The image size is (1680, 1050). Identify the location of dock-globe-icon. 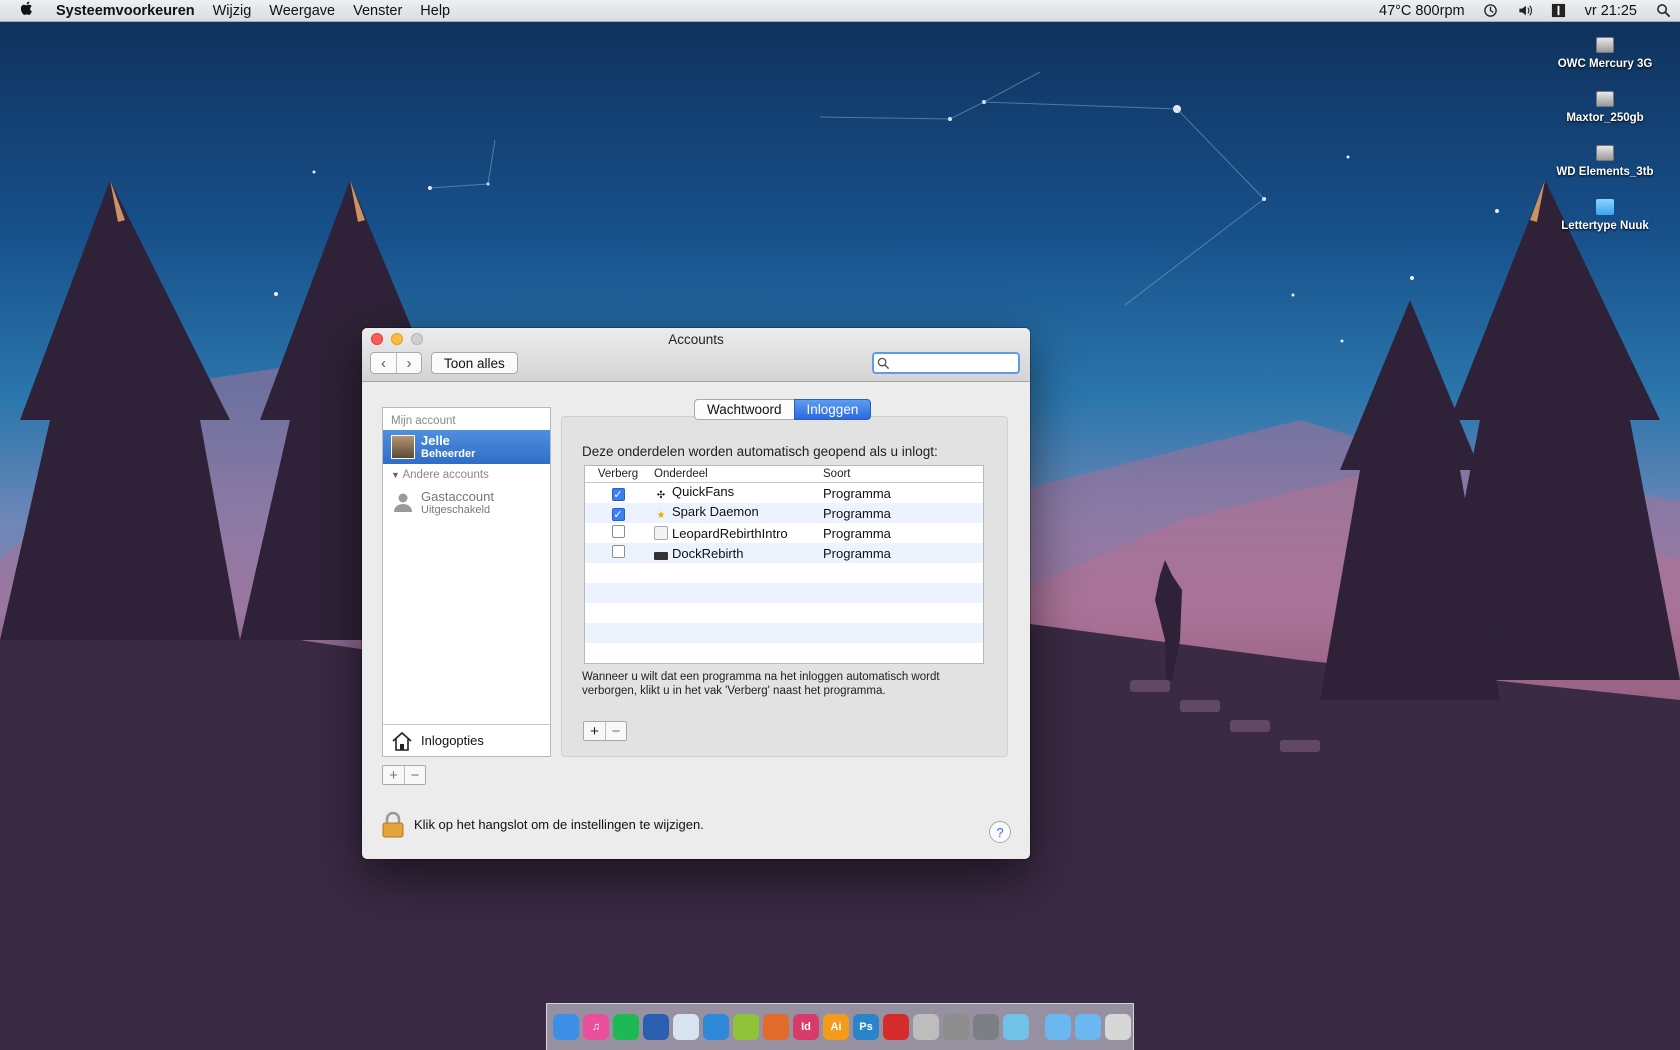
(656, 1027).